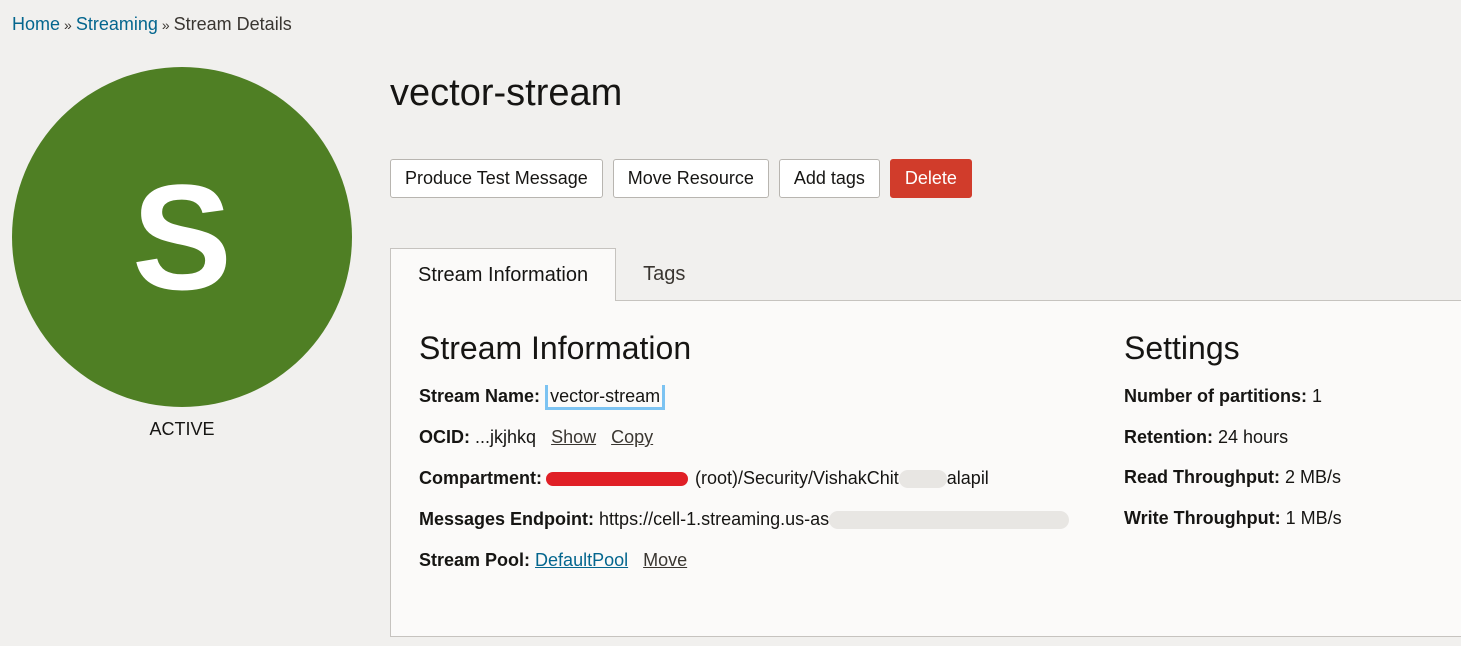  Describe the element at coordinates (1313, 477) in the screenshot. I see `read-throughput-value: 2 MB/s` at that location.